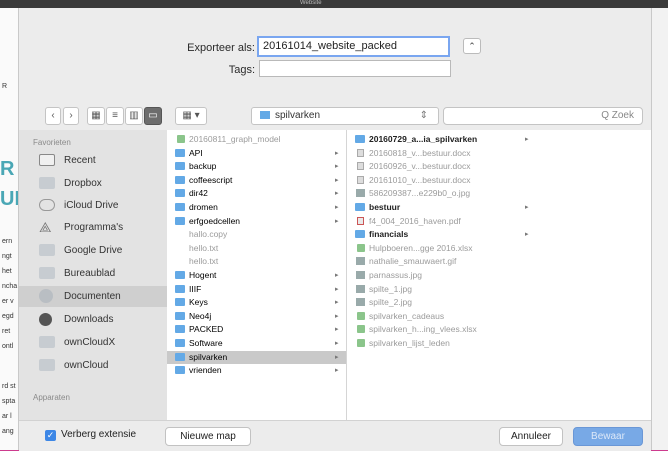  What do you see at coordinates (191, 116) in the screenshot?
I see `arrange-button: ▦ ▾` at bounding box center [191, 116].